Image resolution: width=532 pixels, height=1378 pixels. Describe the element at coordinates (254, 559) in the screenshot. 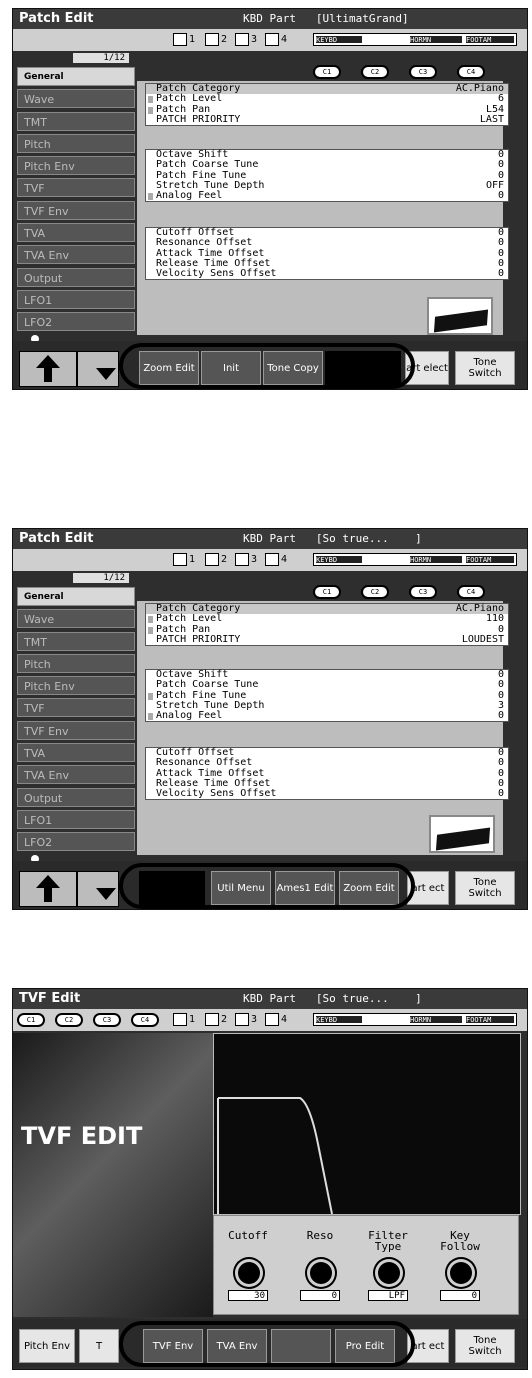

I see `part-3-label: 3` at that location.